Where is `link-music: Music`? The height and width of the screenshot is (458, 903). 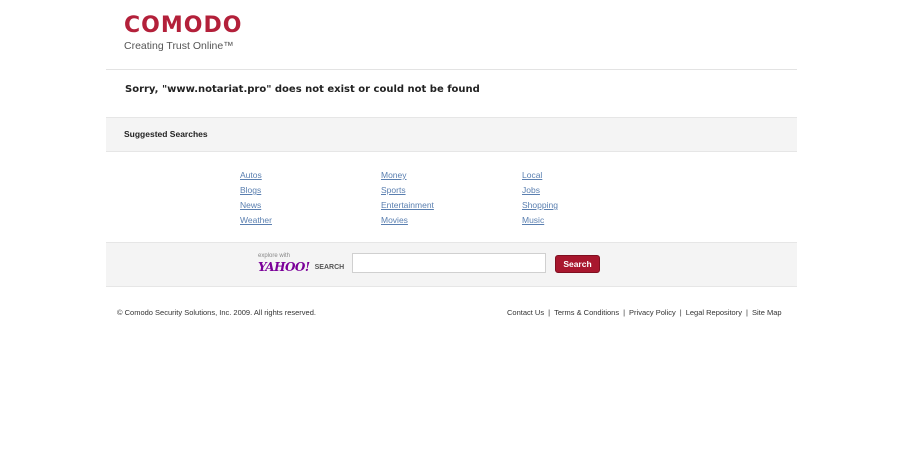 link-music: Music is located at coordinates (540, 220).